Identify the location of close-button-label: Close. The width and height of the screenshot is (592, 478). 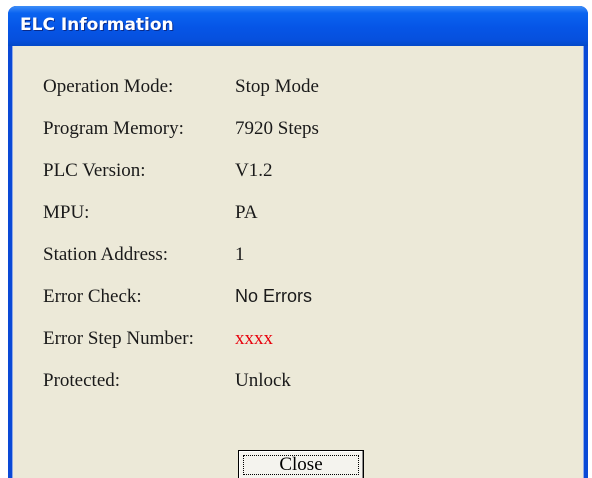
(301, 464).